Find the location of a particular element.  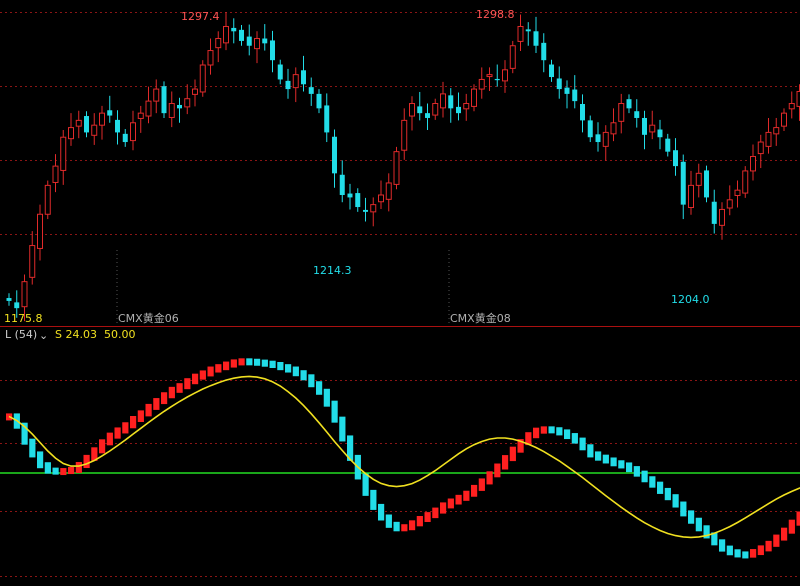

legend-reference-value: 50.00 is located at coordinates (120, 334).